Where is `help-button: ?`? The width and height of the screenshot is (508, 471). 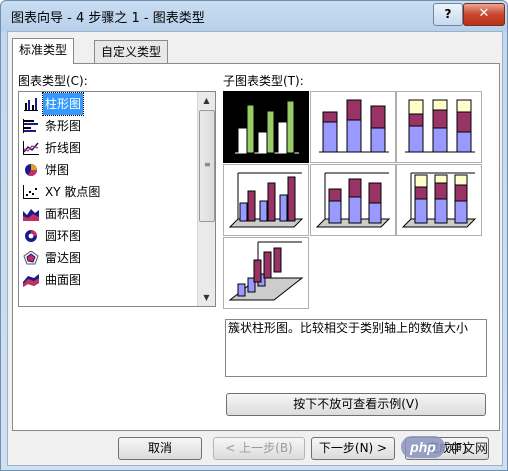
help-button: ? is located at coordinates (448, 14).